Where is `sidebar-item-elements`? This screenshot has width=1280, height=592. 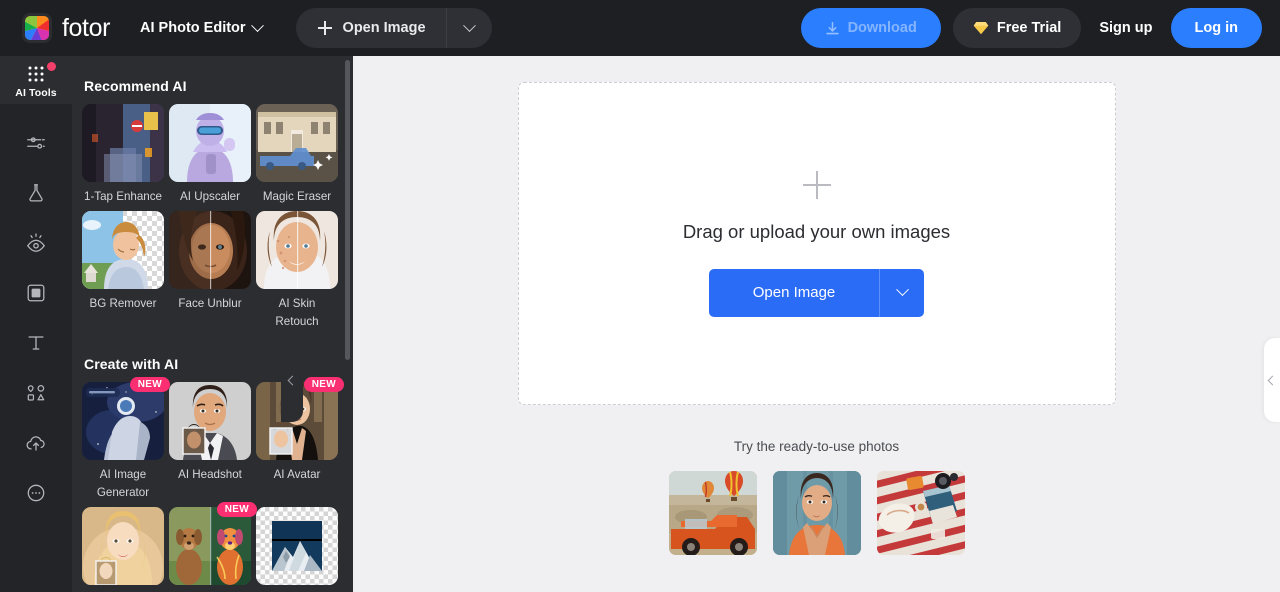 sidebar-item-elements is located at coordinates (36, 393).